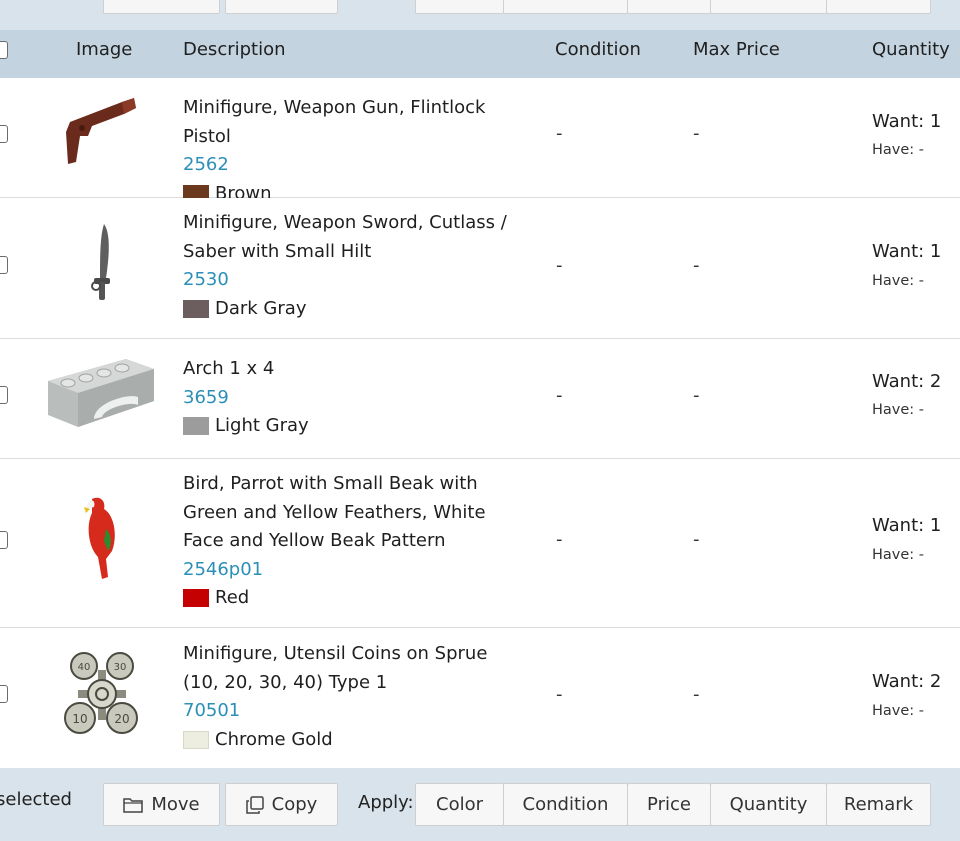 Image resolution: width=960 pixels, height=841 pixels. Describe the element at coordinates (36, 799) in the screenshot. I see `selected-count-text: selected` at that location.